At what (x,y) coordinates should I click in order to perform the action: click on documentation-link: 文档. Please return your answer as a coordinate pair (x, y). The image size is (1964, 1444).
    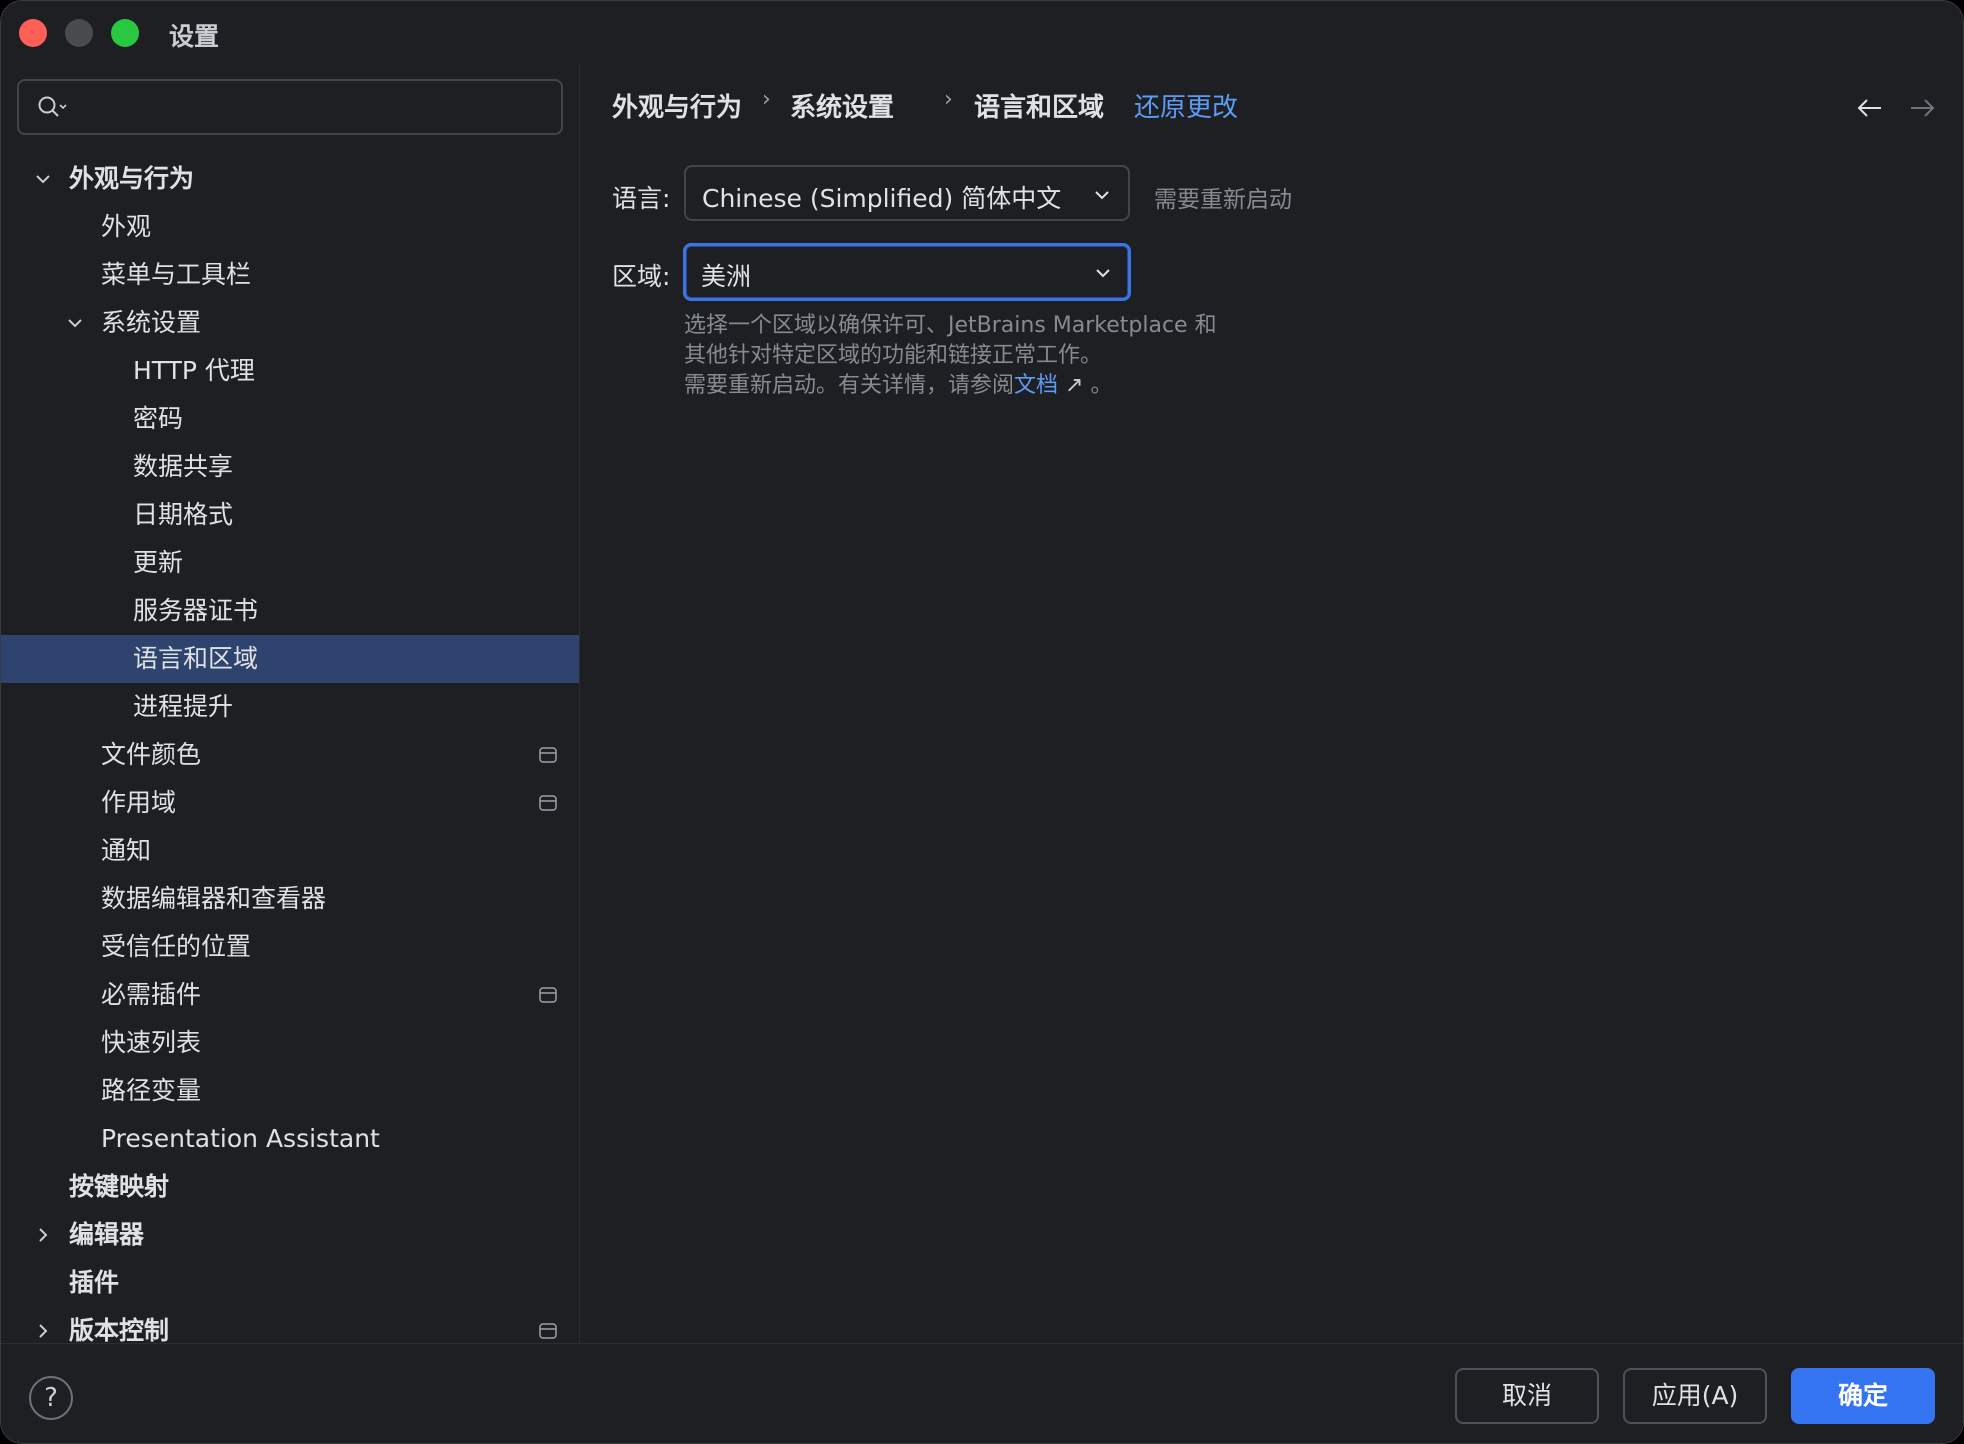
    Looking at the image, I should click on (1036, 385).